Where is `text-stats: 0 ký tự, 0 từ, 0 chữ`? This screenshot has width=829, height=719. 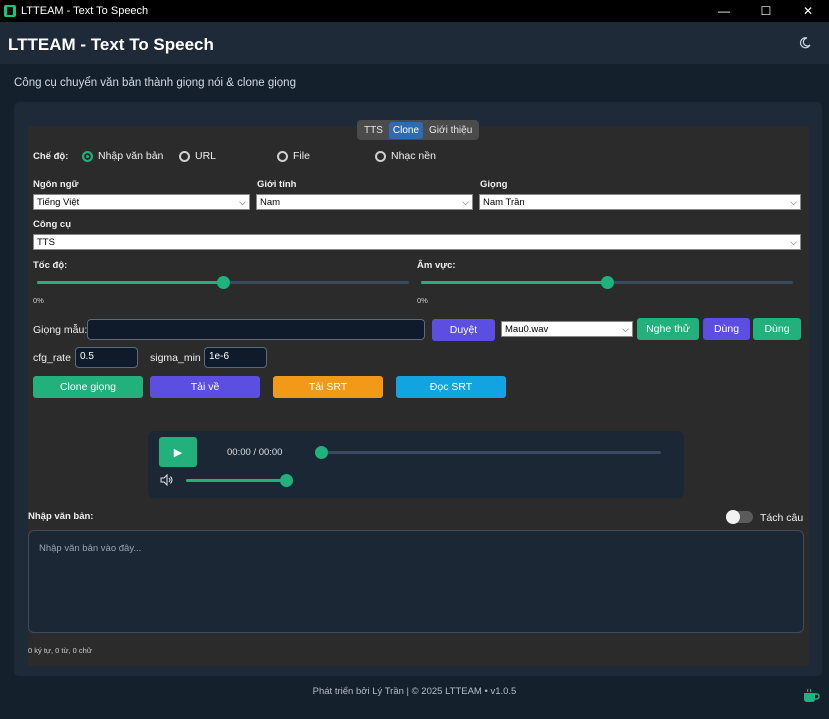 text-stats: 0 ký tự, 0 từ, 0 chữ is located at coordinates (60, 650).